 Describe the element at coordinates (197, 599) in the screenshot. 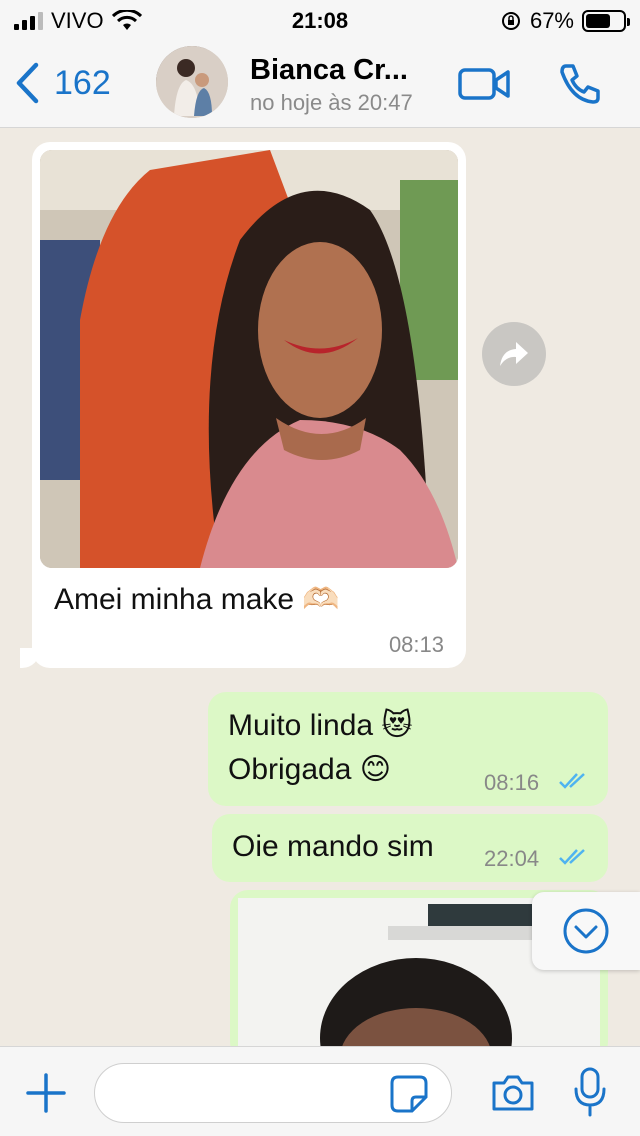

I see `message-caption: Amei minha make 🫶🏻` at that location.